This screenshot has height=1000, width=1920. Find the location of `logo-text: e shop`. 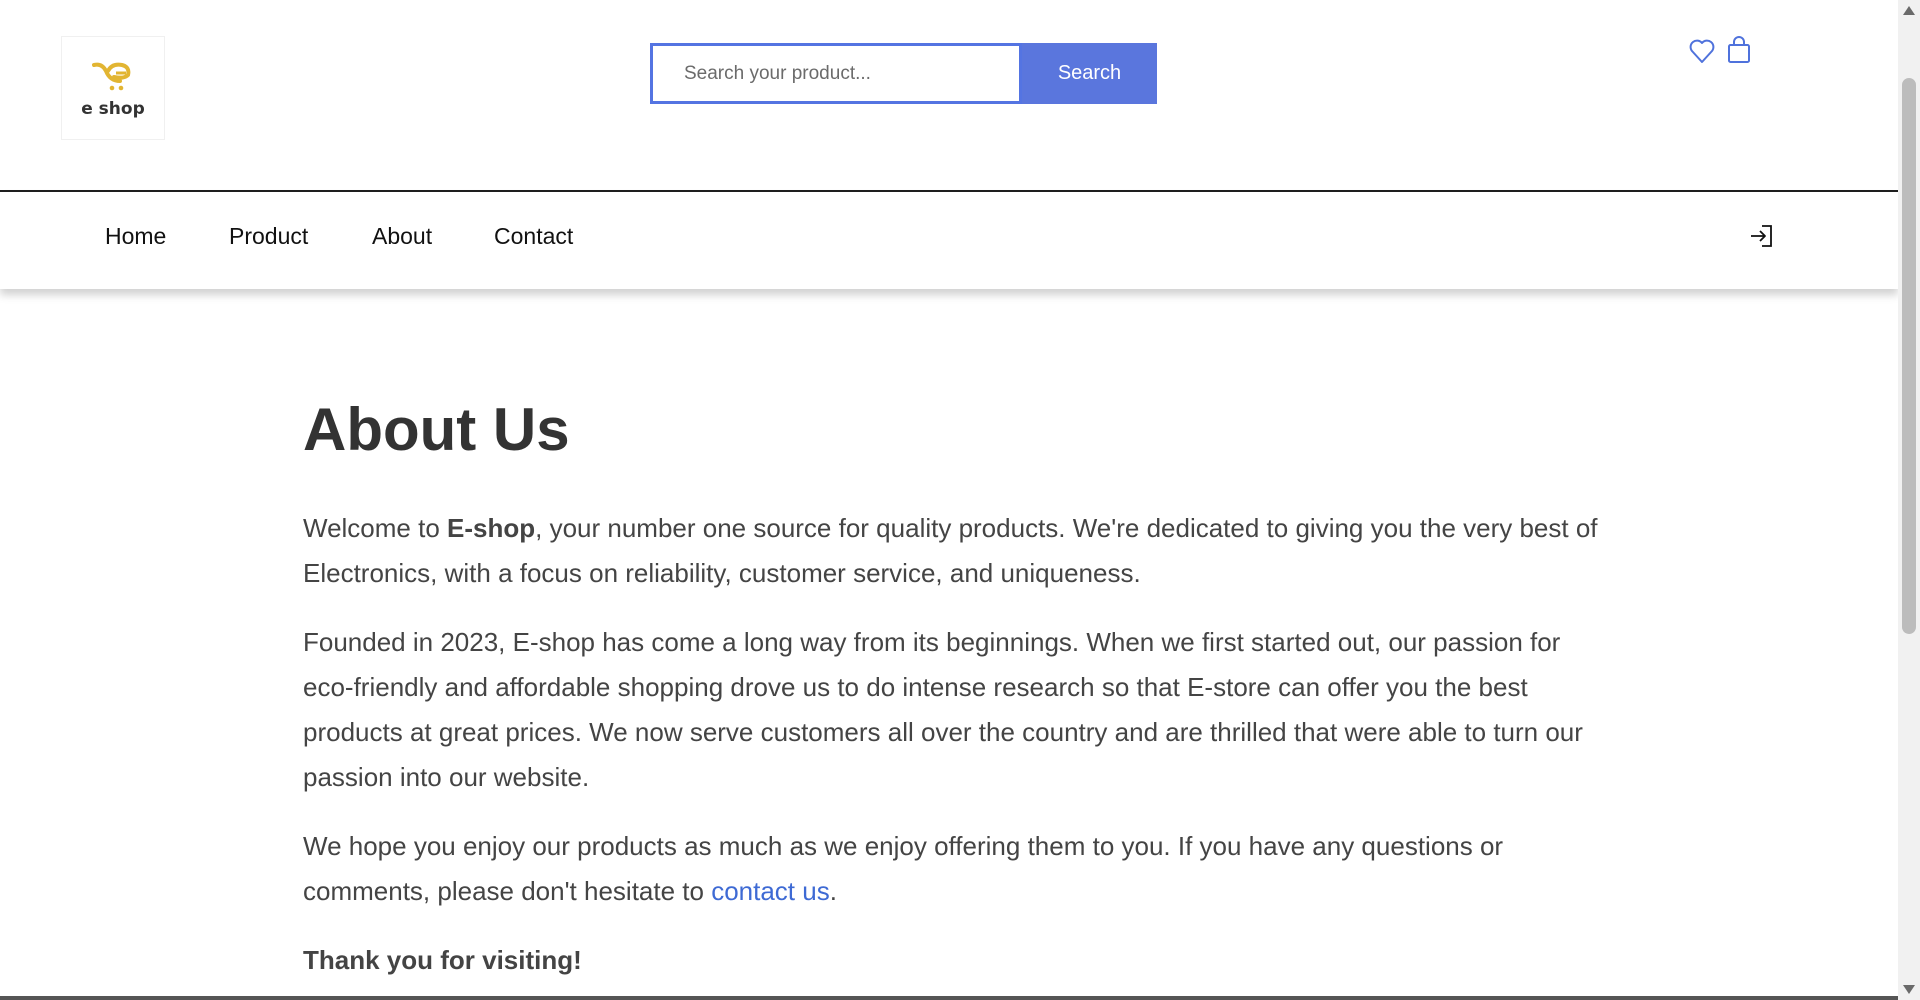

logo-text: e shop is located at coordinates (113, 109).